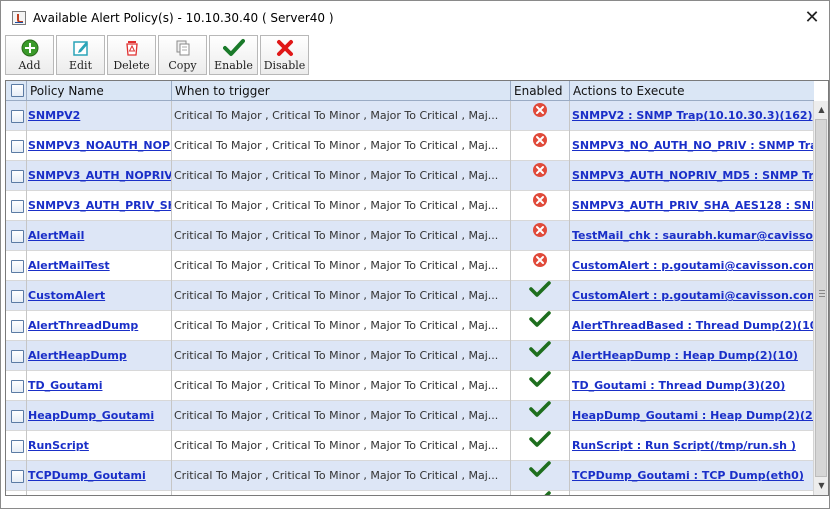 The width and height of the screenshot is (830, 509). What do you see at coordinates (17, 90) in the screenshot?
I see `select-all-checkbox` at bounding box center [17, 90].